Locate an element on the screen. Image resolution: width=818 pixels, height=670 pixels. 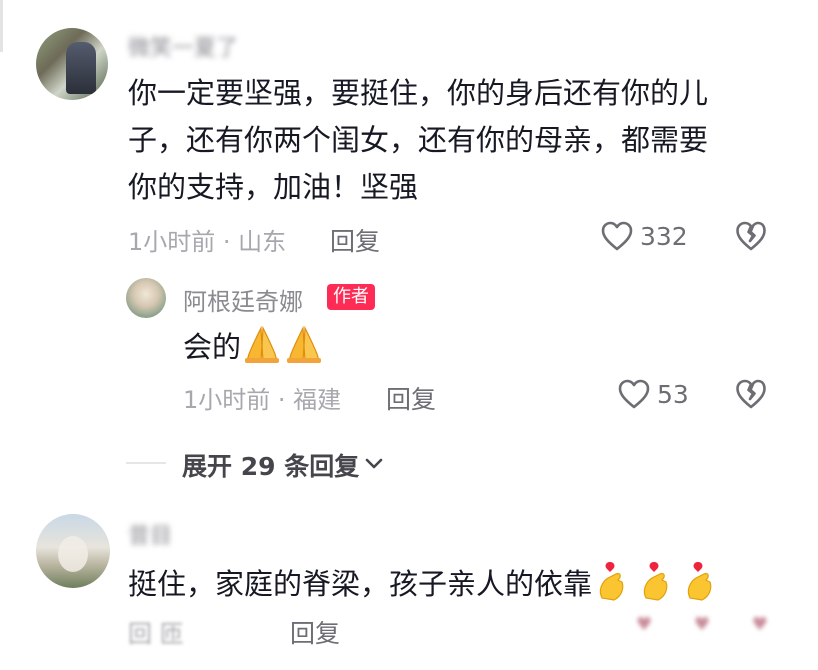
reply-text: 会的 is located at coordinates (212, 347).